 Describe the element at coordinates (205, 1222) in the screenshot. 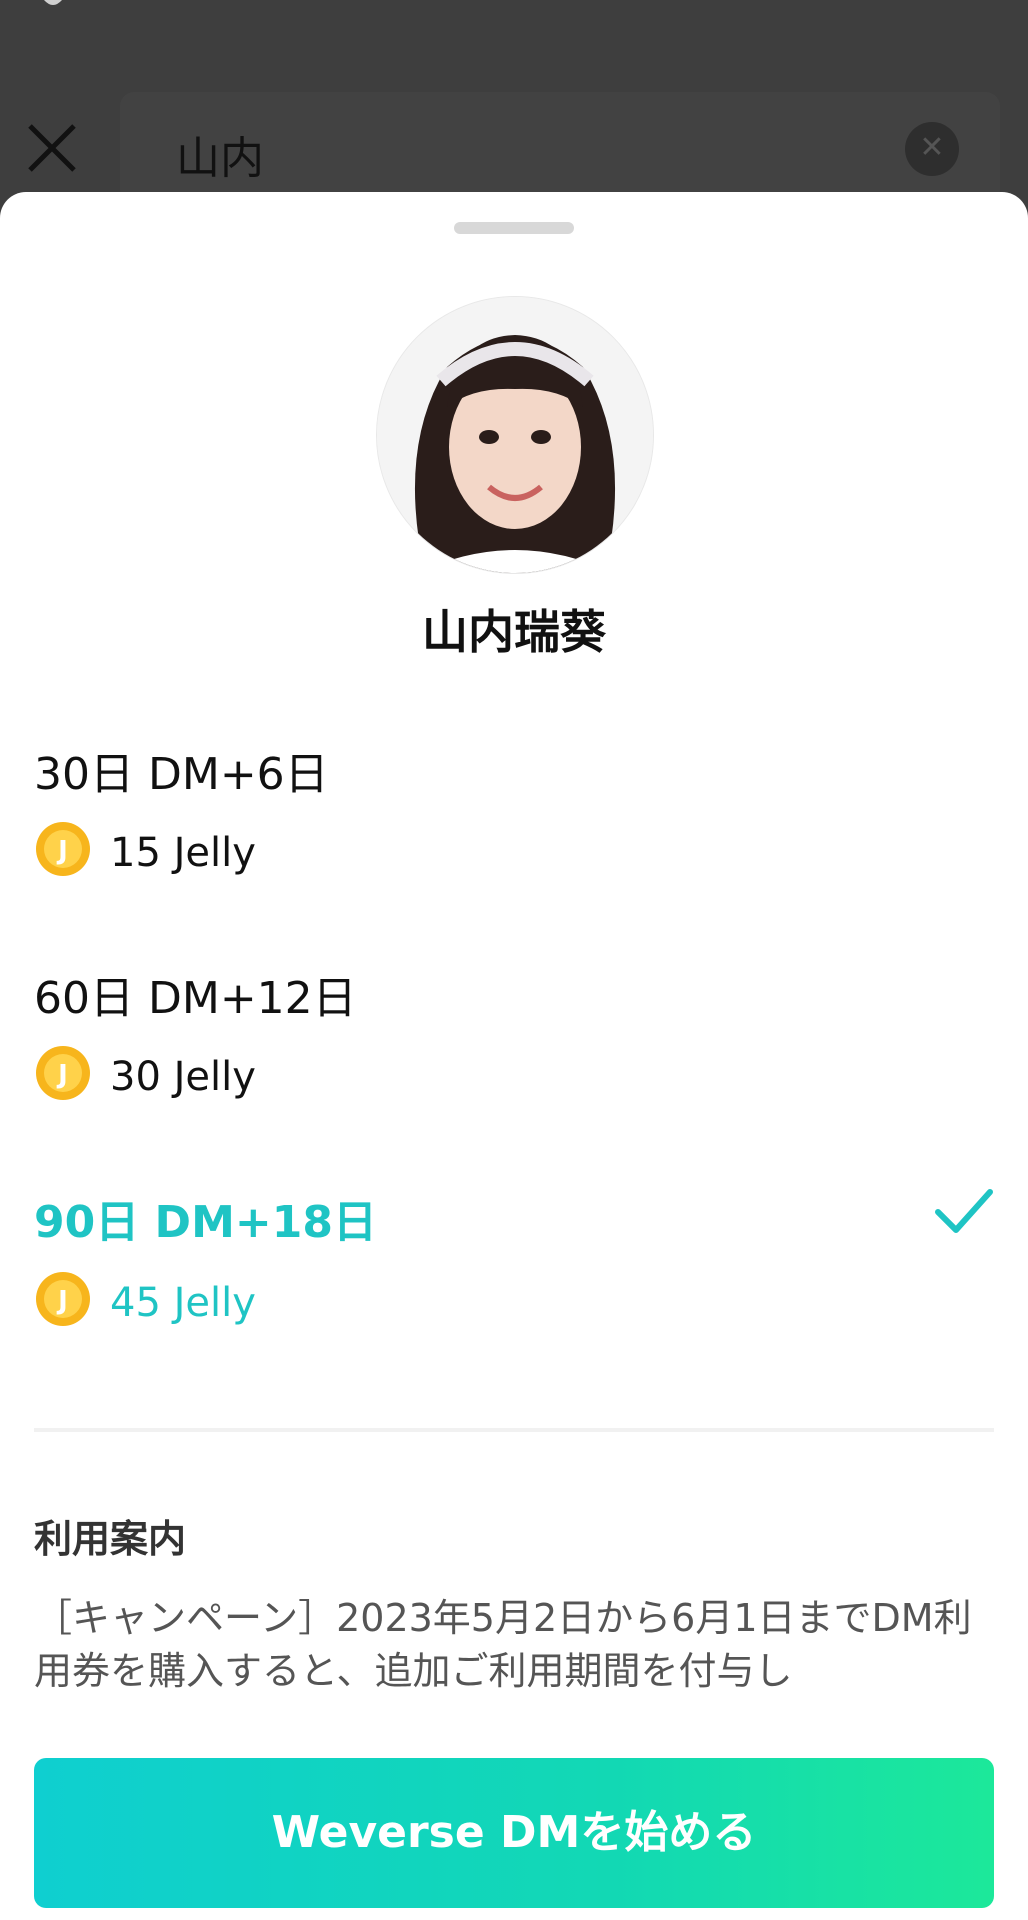

I see `plan-title: 90日 DM+18日` at that location.